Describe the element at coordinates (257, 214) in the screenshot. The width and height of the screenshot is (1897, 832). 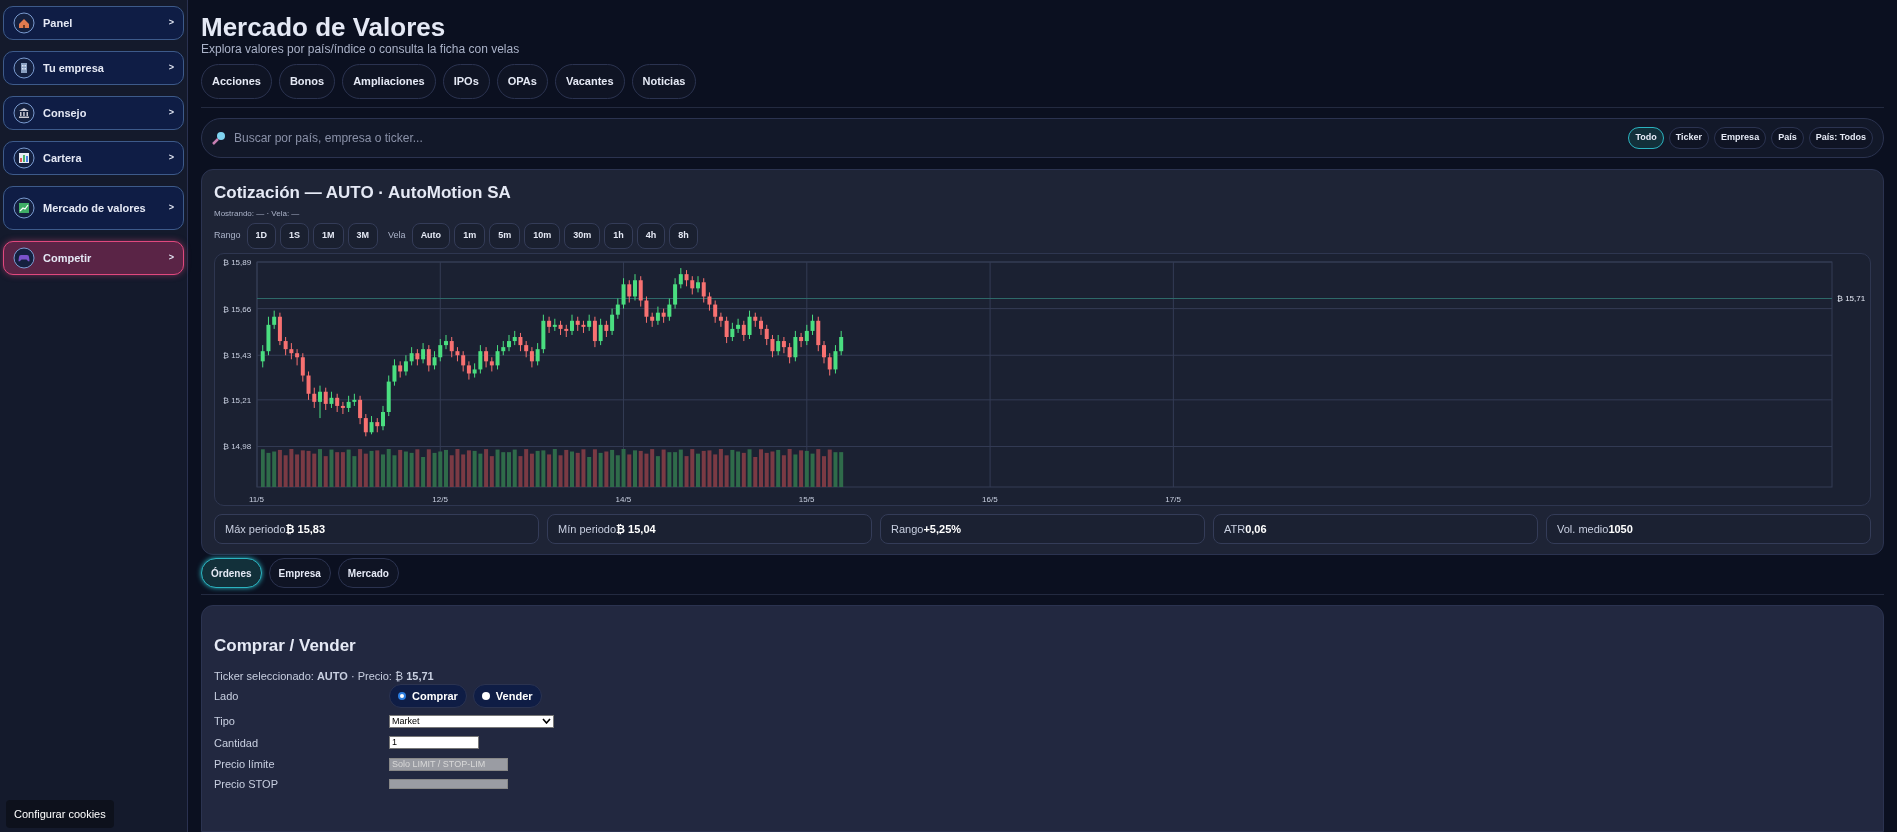
I see `display-info: Mostrando: — · Vela: —` at that location.